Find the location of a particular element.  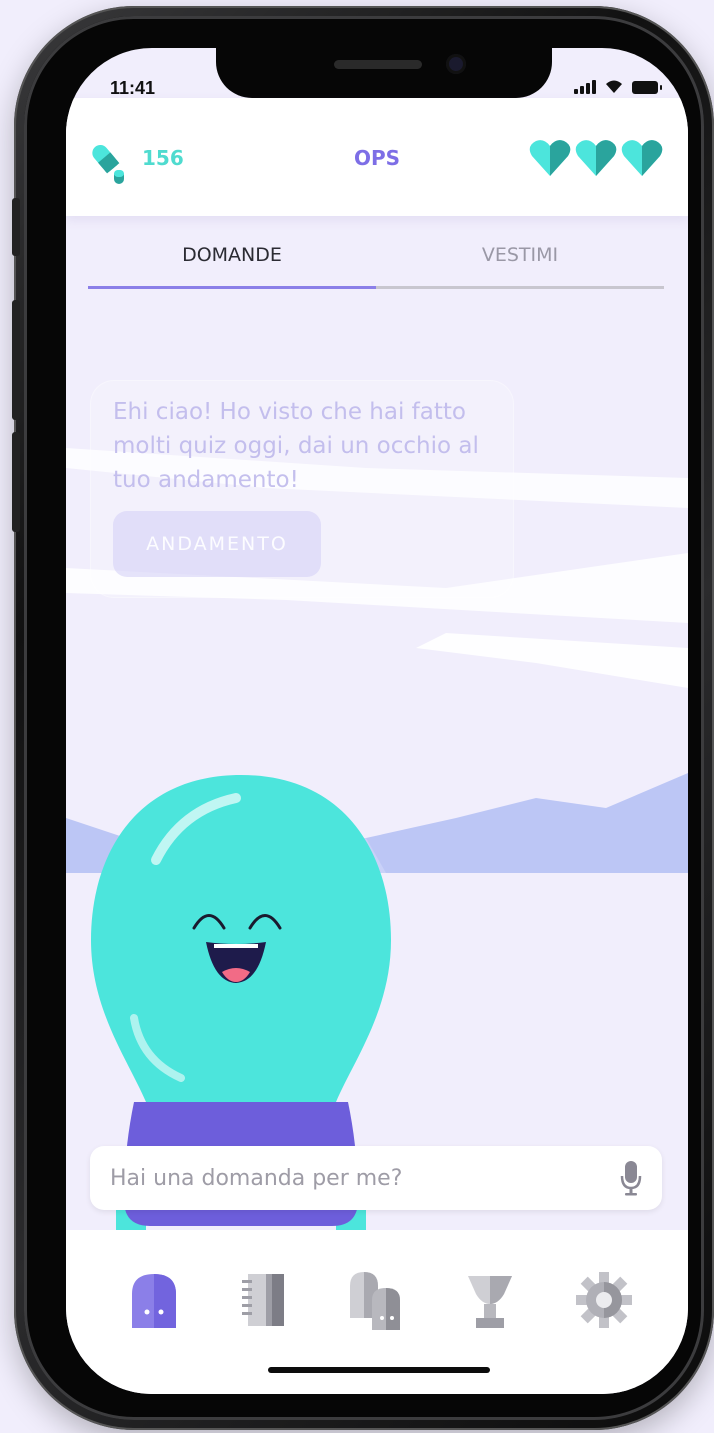

volume-down-button is located at coordinates (16, 482).